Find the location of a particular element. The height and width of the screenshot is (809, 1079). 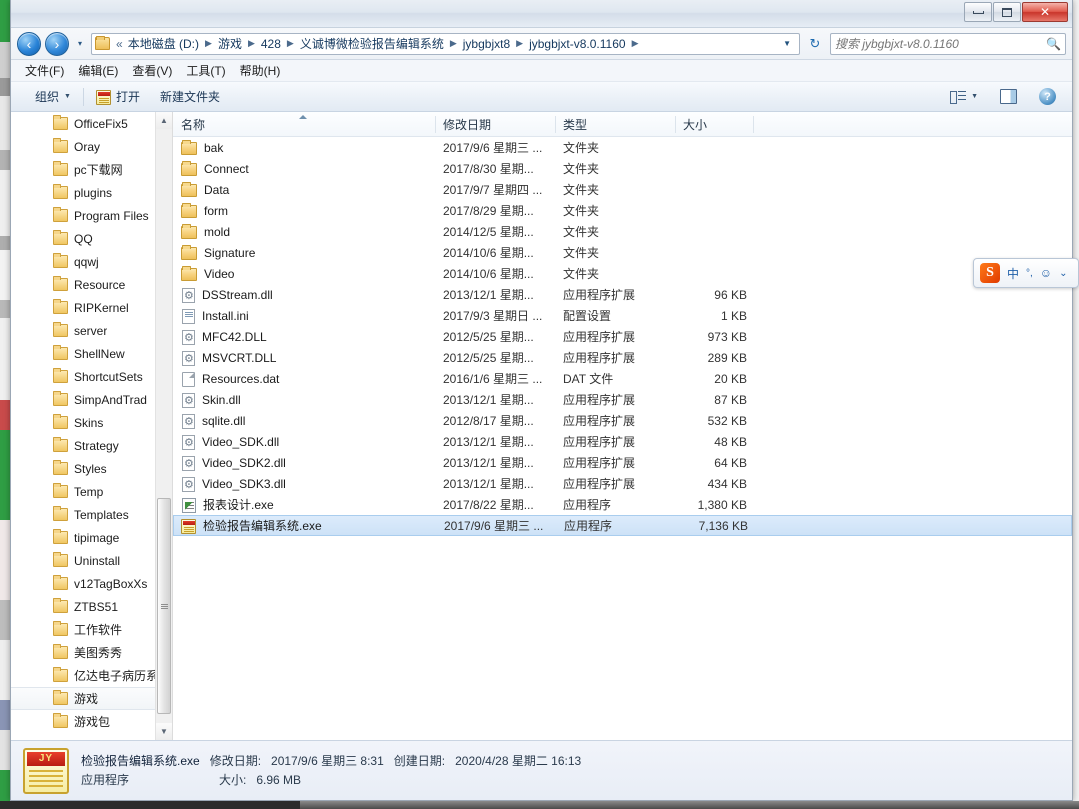

tree-item-1: Oray is located at coordinates (83, 146).